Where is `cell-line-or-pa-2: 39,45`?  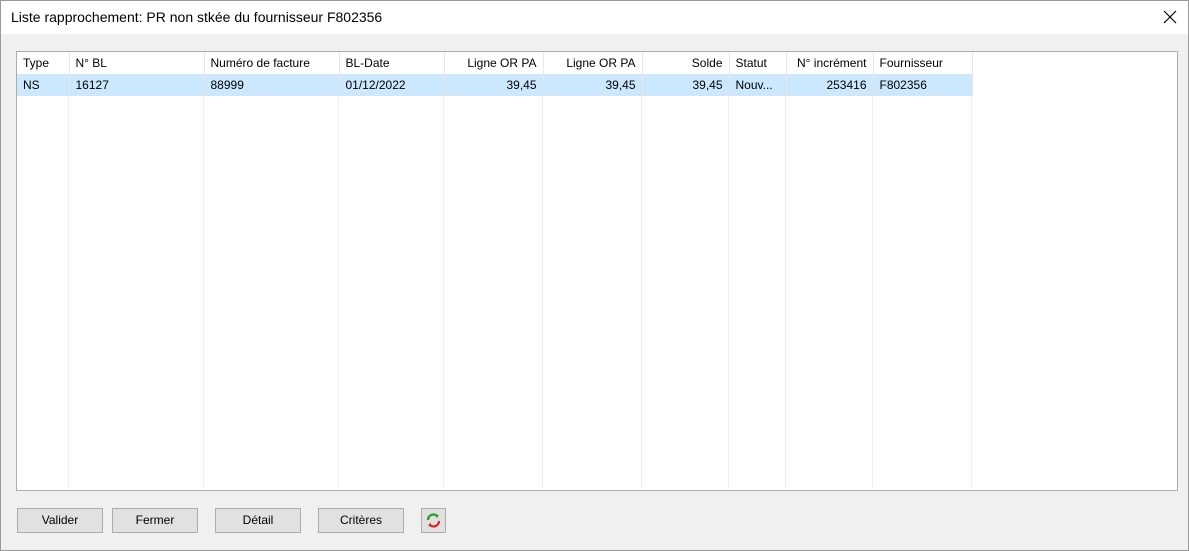
cell-line-or-pa-2: 39,45 is located at coordinates (593, 85).